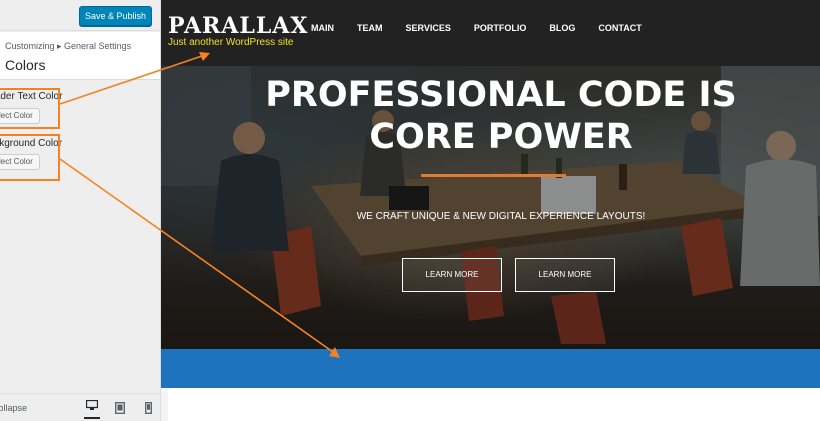 Image resolution: width=820 pixels, height=421 pixels. I want to click on background-color-highlight-box, so click(30, 157).